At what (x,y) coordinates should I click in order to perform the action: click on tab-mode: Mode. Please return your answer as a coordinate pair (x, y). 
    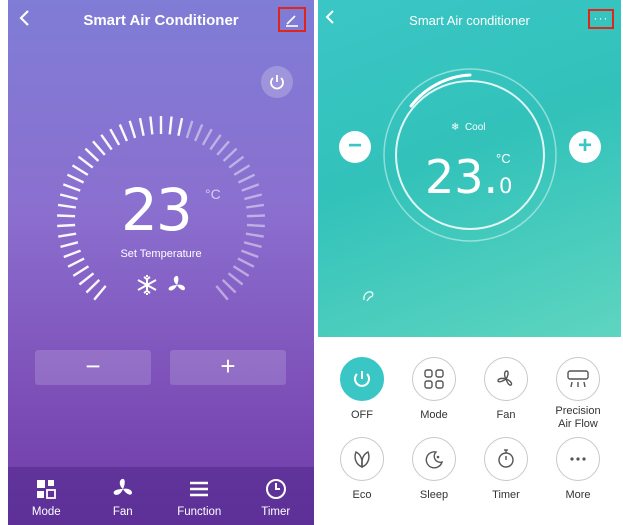
    Looking at the image, I should click on (46, 496).